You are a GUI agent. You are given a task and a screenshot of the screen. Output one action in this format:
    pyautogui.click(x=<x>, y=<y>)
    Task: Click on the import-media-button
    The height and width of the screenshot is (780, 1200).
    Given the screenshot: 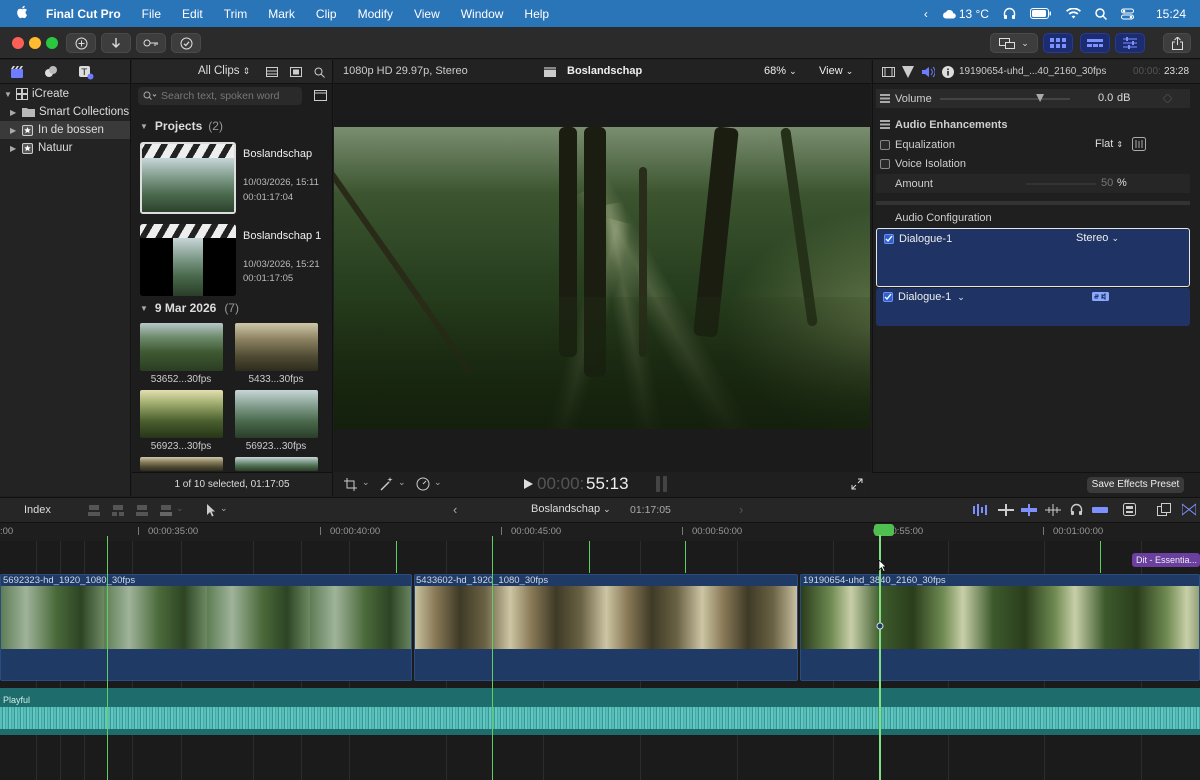 What is the action you would take?
    pyautogui.click(x=81, y=43)
    